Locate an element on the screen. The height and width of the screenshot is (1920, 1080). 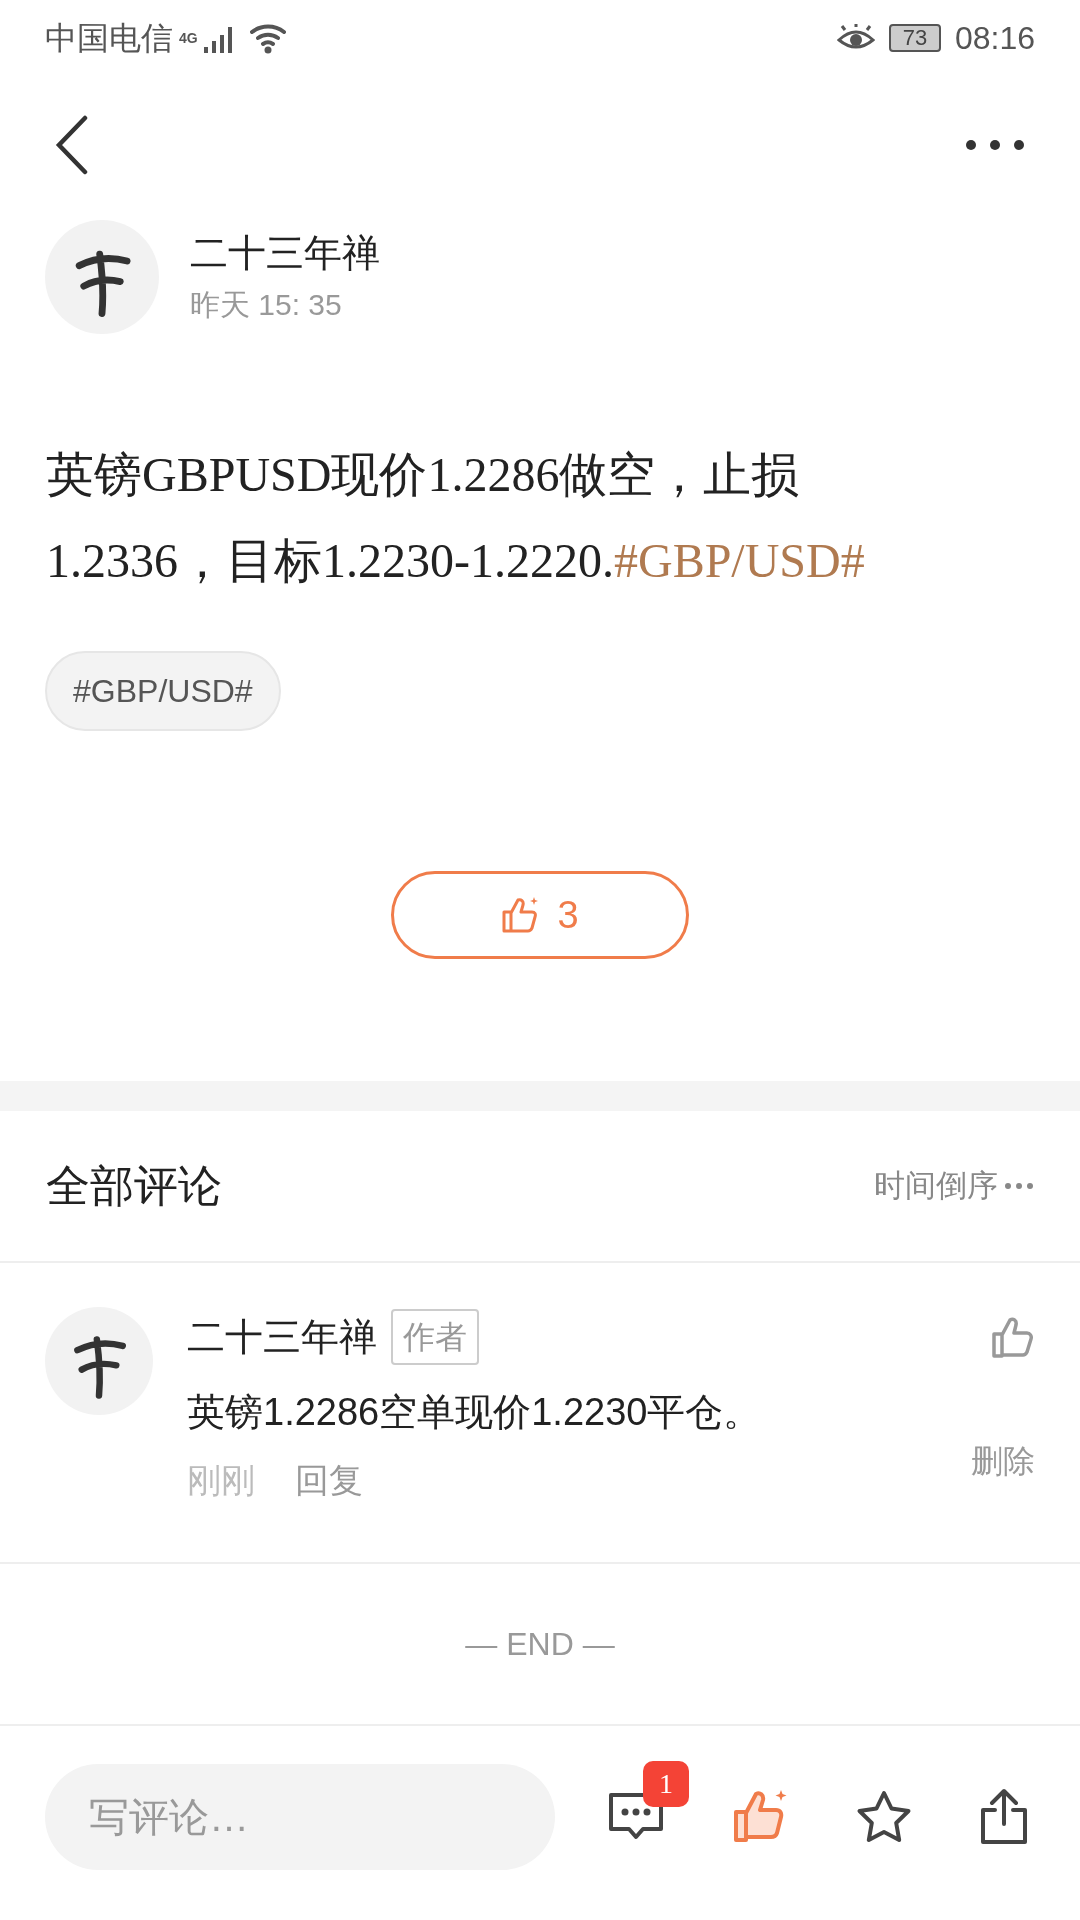
post-text: 英镑GBPUSD现价1.2286做空，止损1.2336，目标1.2230-1.2220.#GBP/USD# is located at coordinates (455, 518).